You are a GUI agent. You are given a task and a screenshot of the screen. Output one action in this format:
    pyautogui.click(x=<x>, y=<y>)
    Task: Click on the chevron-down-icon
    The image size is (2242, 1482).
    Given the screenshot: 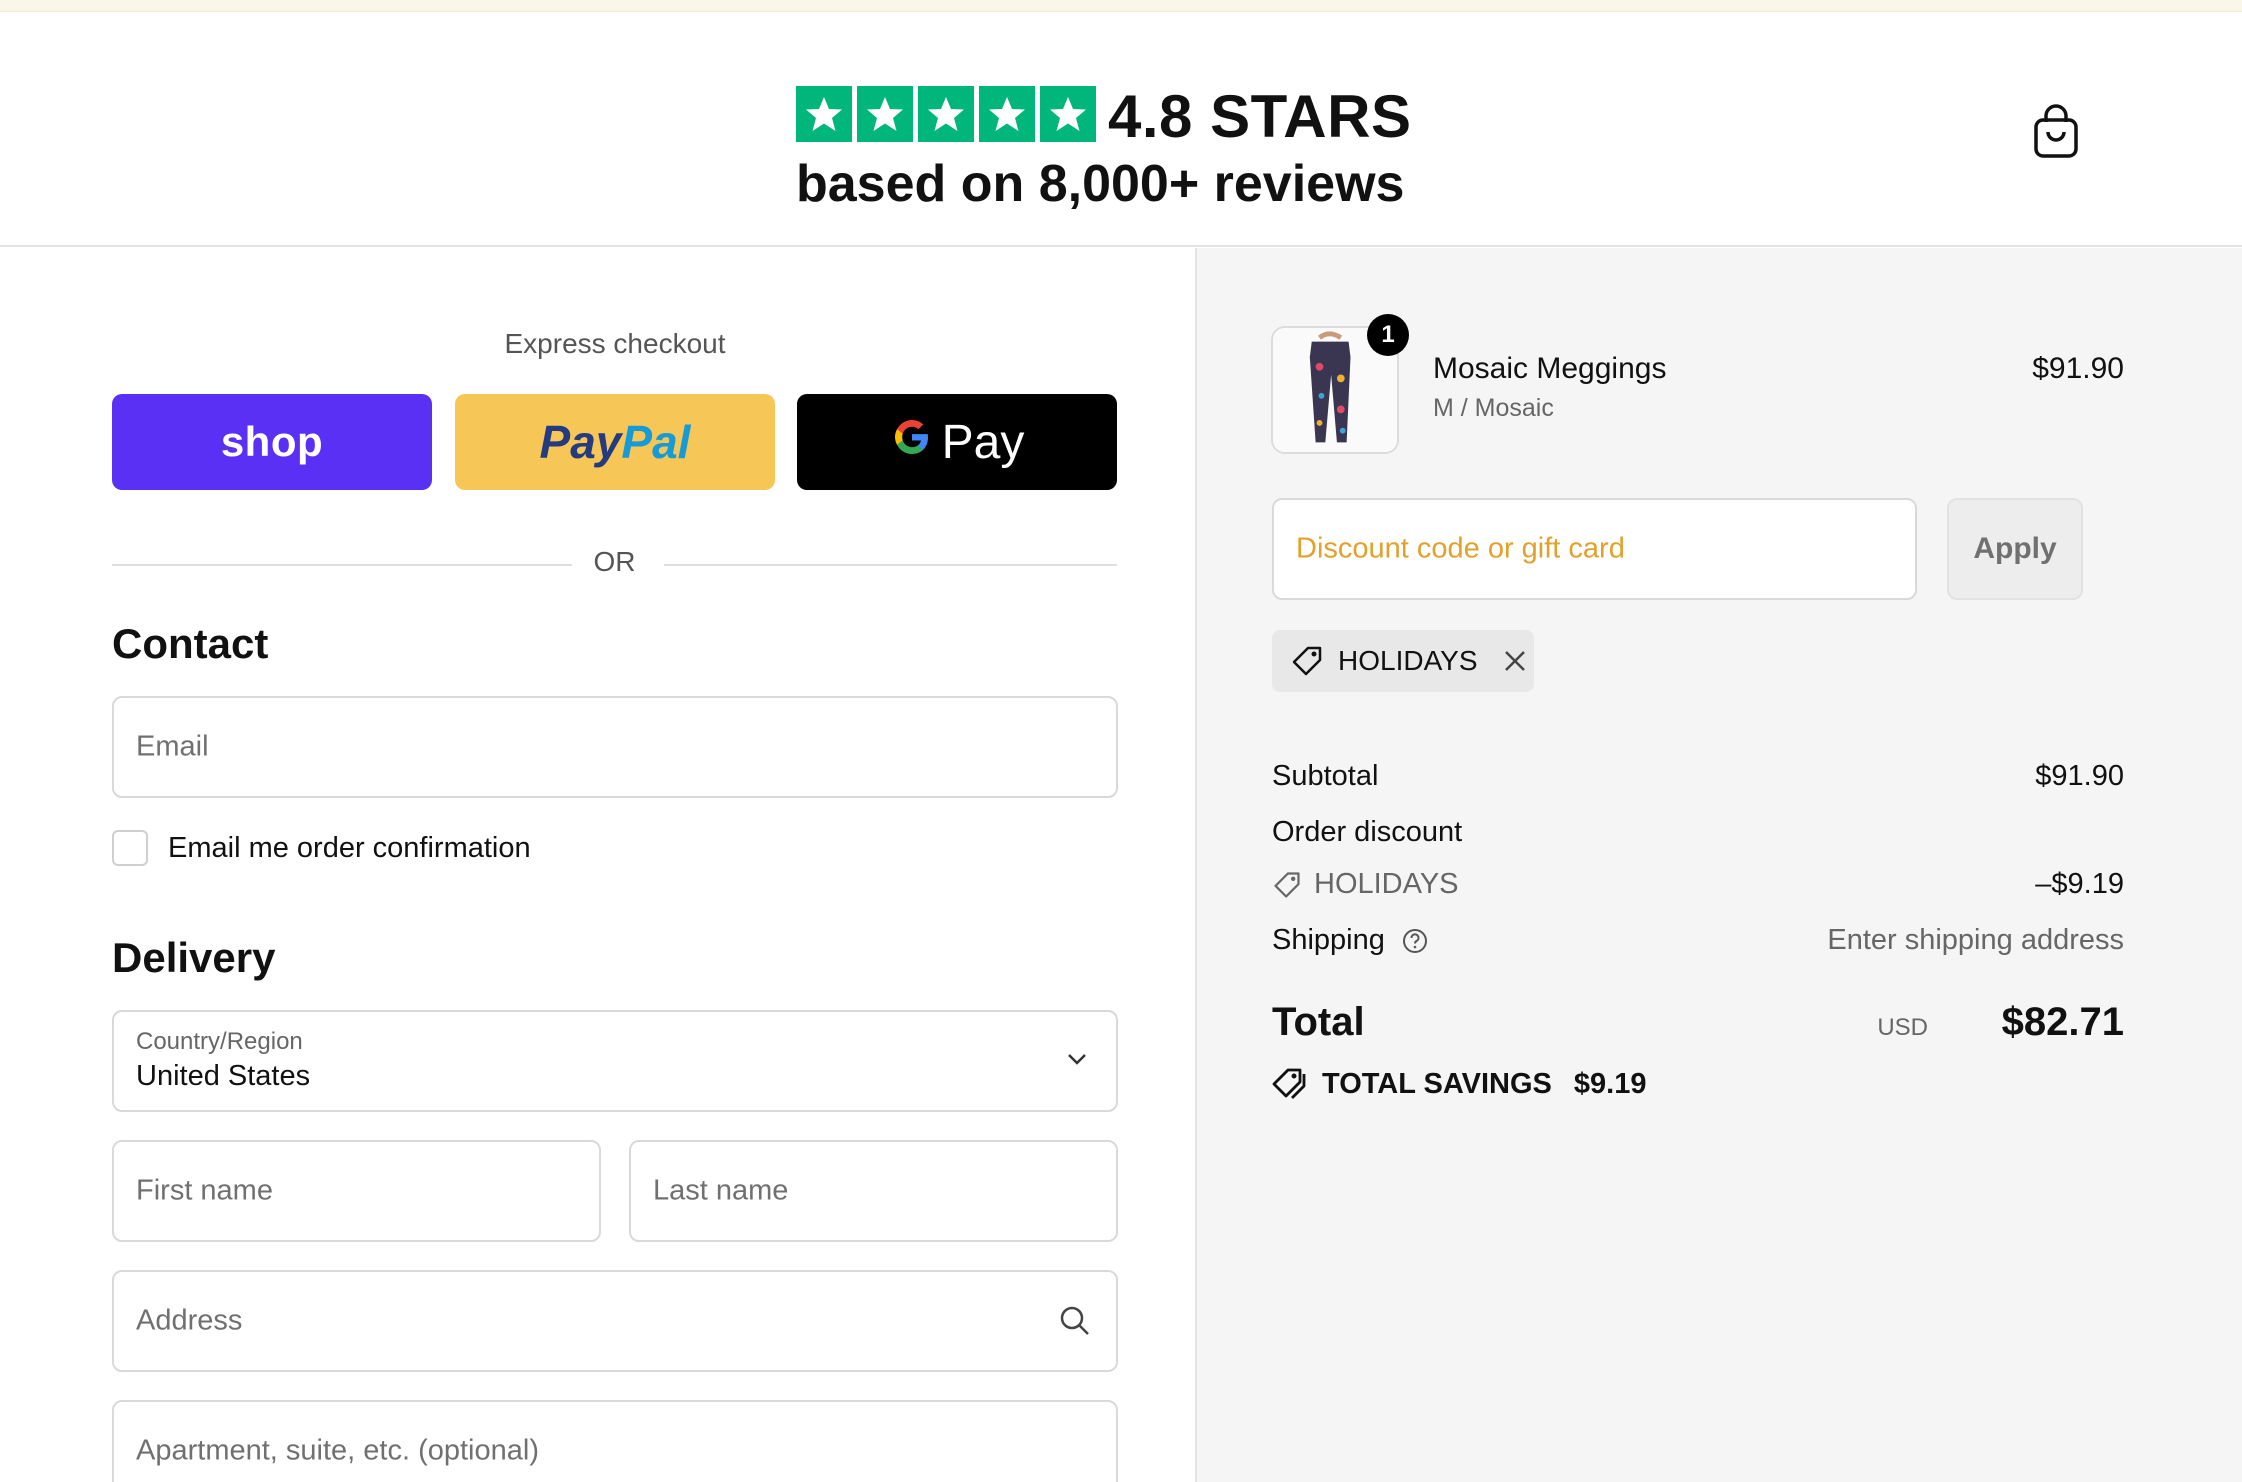 What is the action you would take?
    pyautogui.click(x=1077, y=1059)
    